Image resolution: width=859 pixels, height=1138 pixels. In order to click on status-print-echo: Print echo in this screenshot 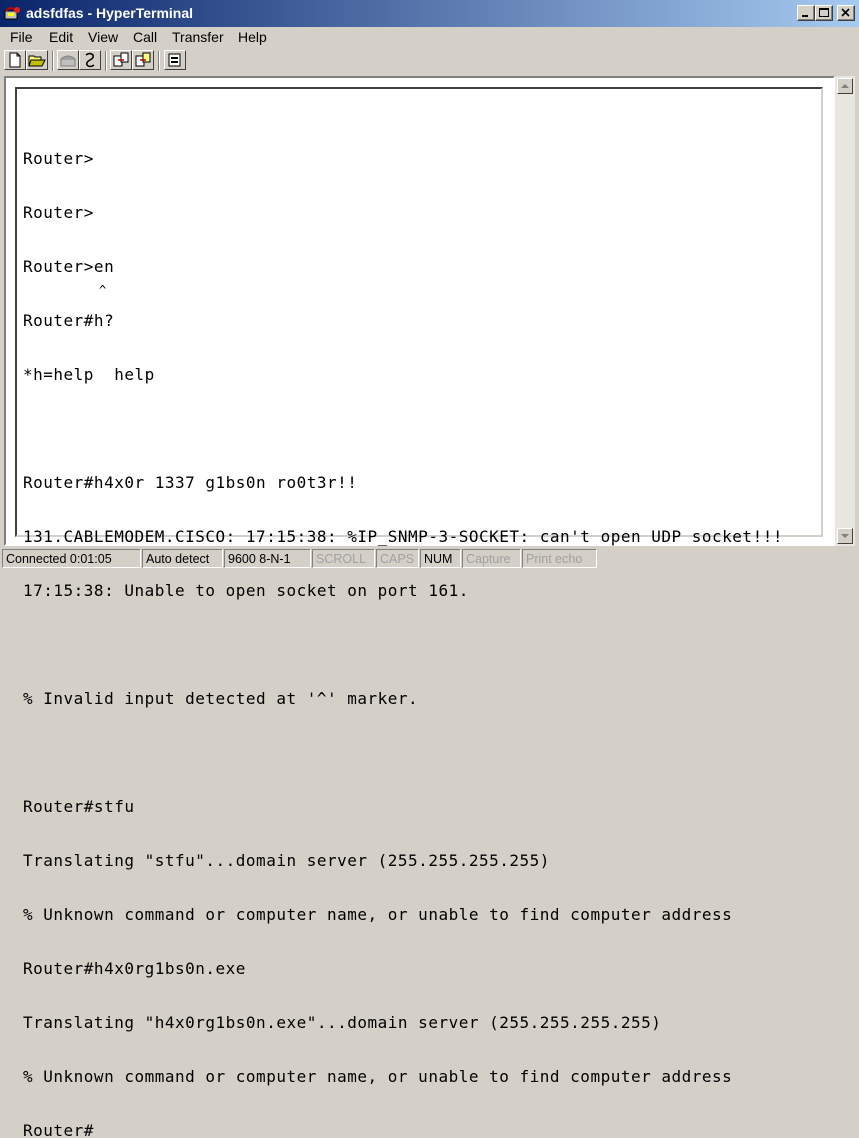, I will do `click(559, 558)`.